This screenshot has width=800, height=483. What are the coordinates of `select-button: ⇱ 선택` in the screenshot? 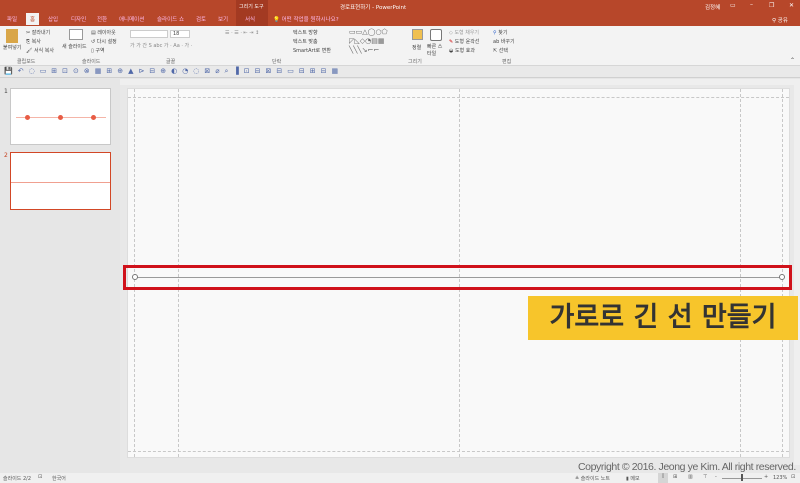 It's located at (500, 50).